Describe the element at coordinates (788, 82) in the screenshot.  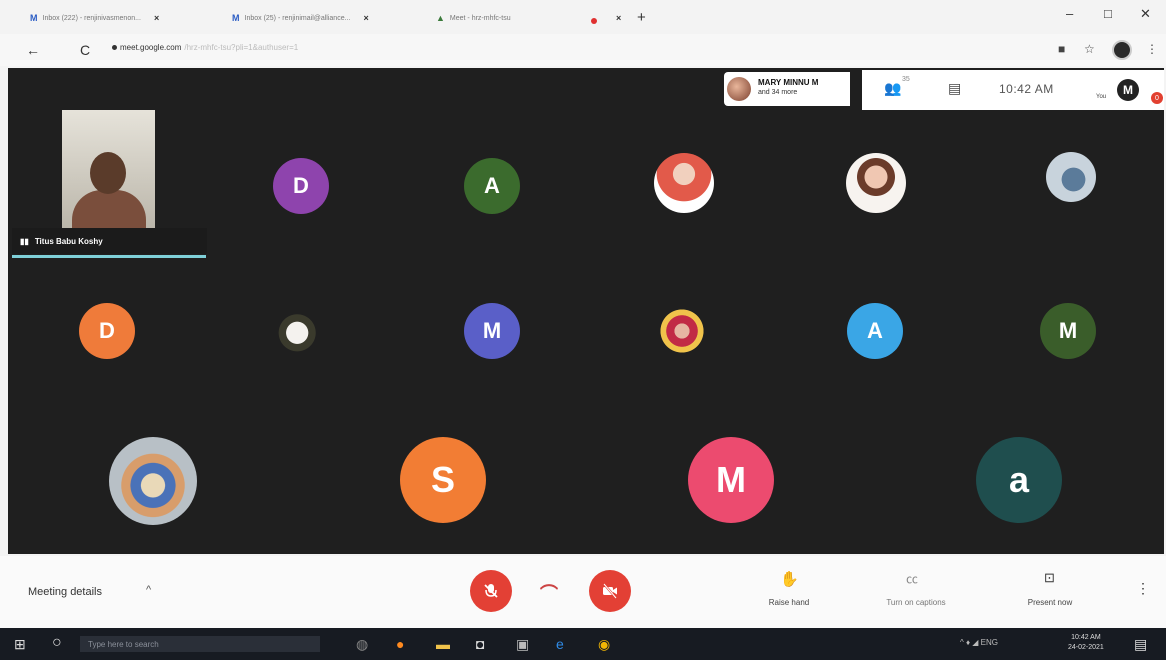
I see `presenter-name: MARY MINNU M` at that location.